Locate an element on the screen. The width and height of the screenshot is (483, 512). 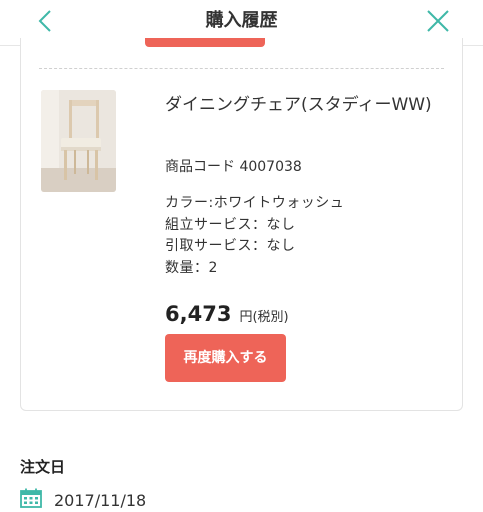
attribute-pickup-service: 引取サービス：なし is located at coordinates (230, 246).